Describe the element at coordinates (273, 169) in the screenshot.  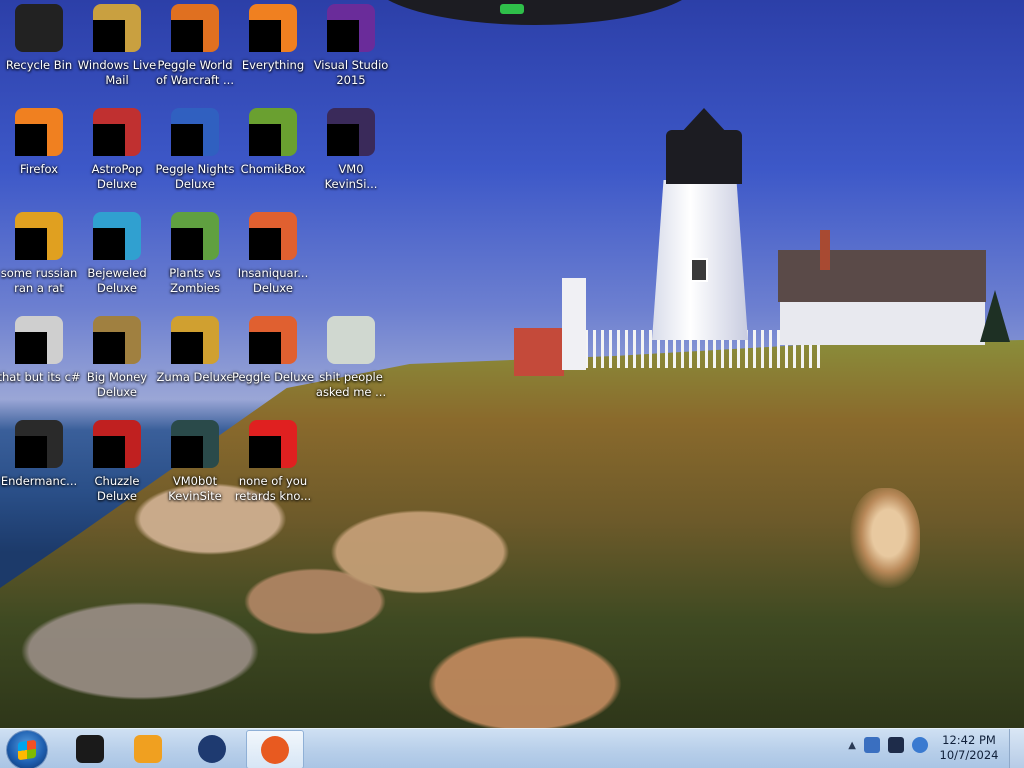
I see `desktop-icon-label: ChomikBox` at that location.